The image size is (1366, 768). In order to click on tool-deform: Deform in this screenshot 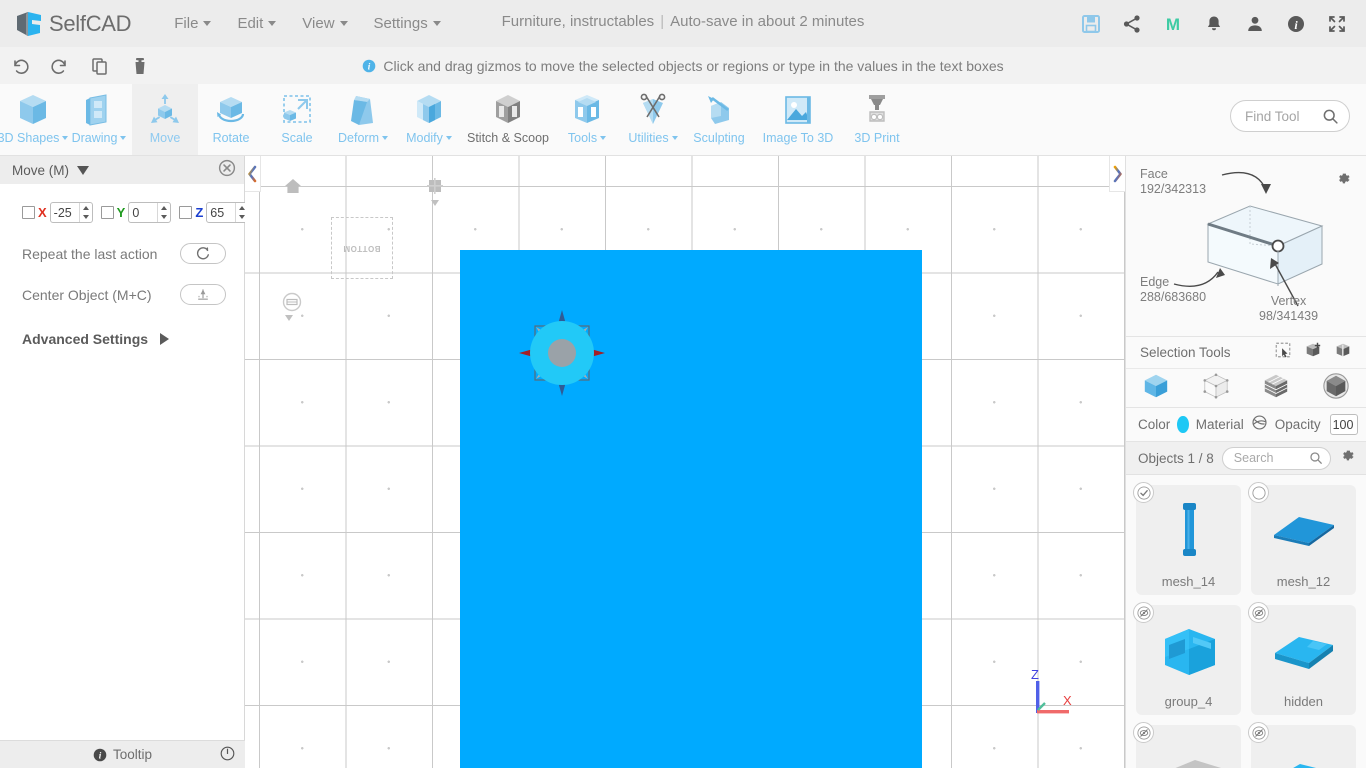, I will do `click(363, 119)`.